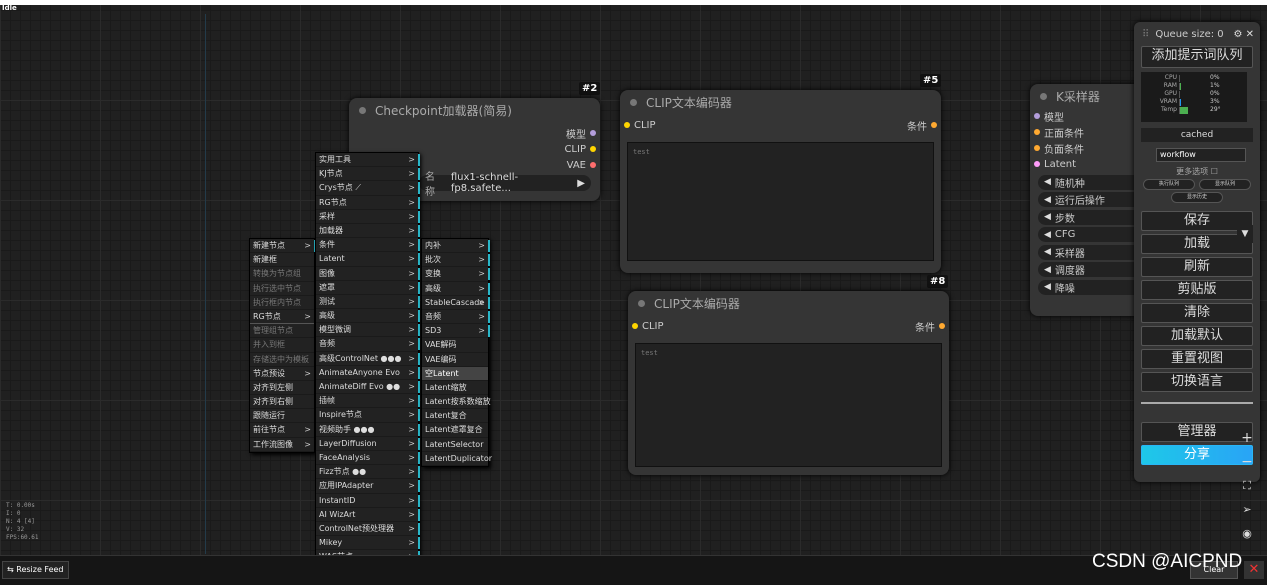 This screenshot has width=1267, height=585. What do you see at coordinates (282, 430) in the screenshot?
I see `context-menu-item: 前往节点 >` at bounding box center [282, 430].